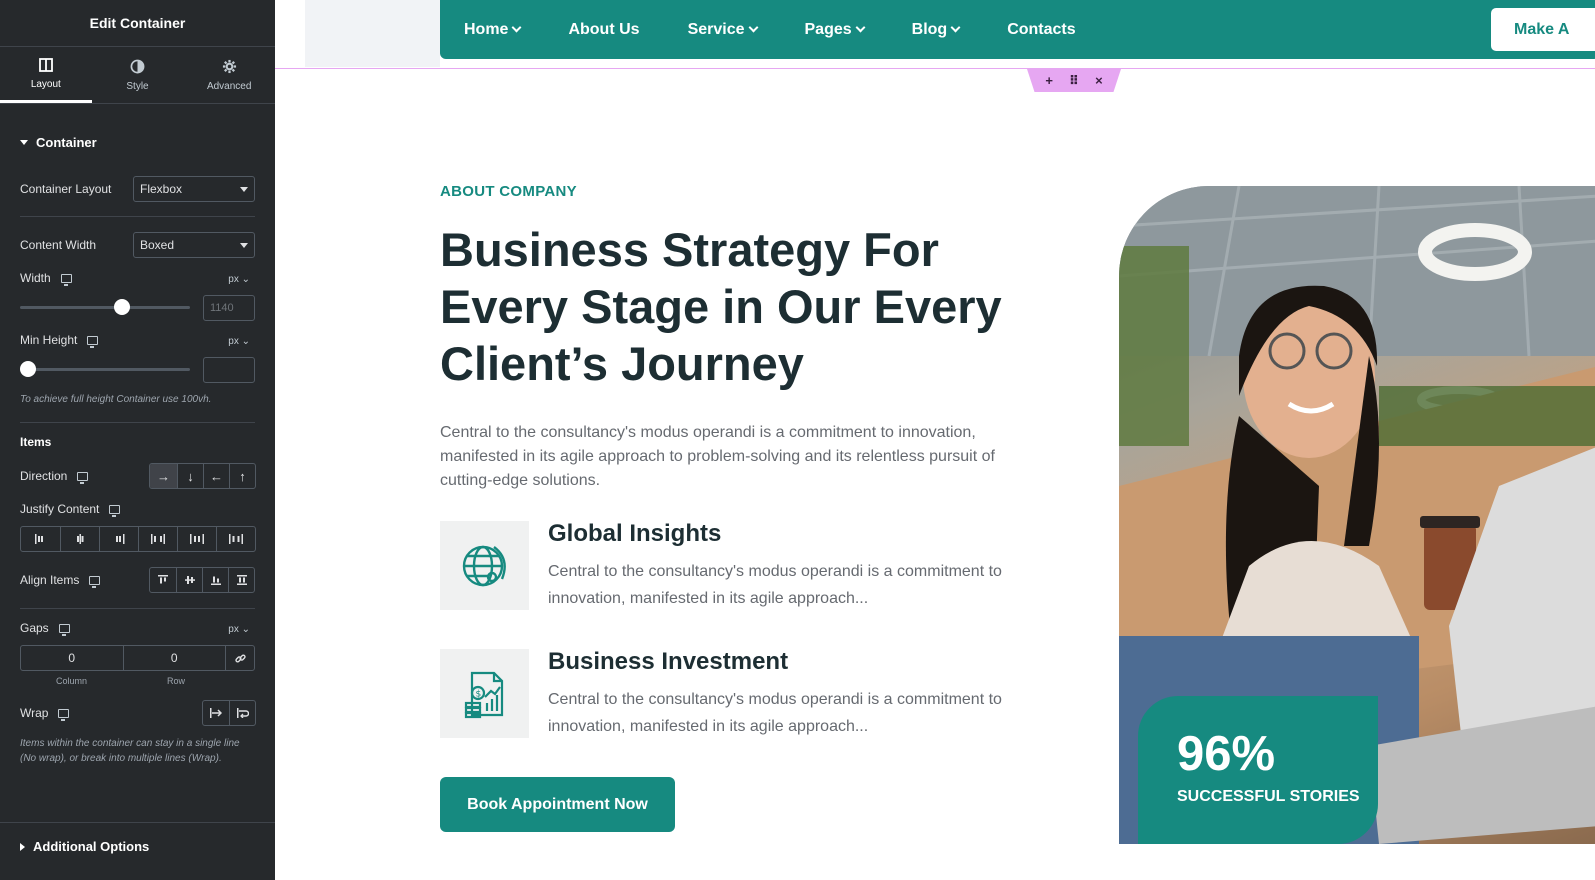 This screenshot has width=1595, height=880. What do you see at coordinates (163, 476) in the screenshot?
I see `direction-row-icon: →` at bounding box center [163, 476].